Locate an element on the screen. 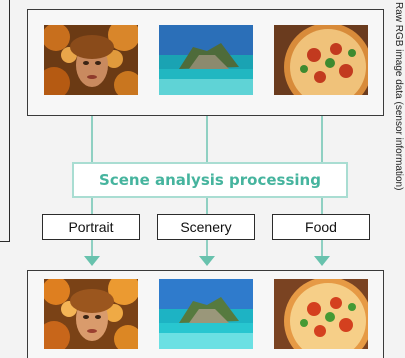 The width and height of the screenshot is (405, 358). category-scenery: Scenery is located at coordinates (206, 227).